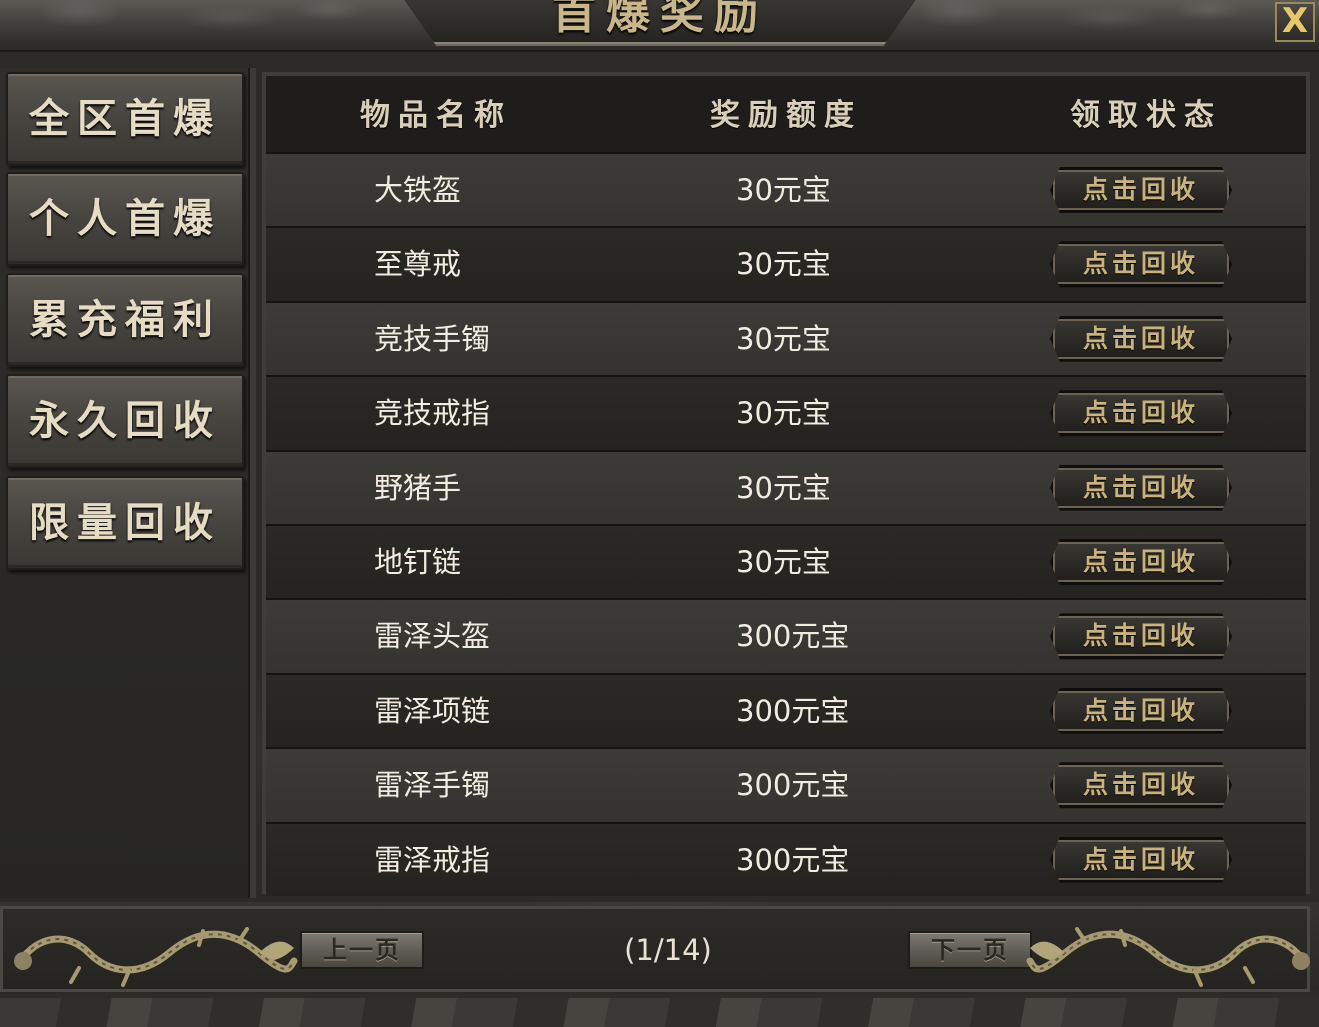 The width and height of the screenshot is (1319, 1027). Describe the element at coordinates (1168, 957) in the screenshot. I see `dragon-ornament-right-icon` at that location.